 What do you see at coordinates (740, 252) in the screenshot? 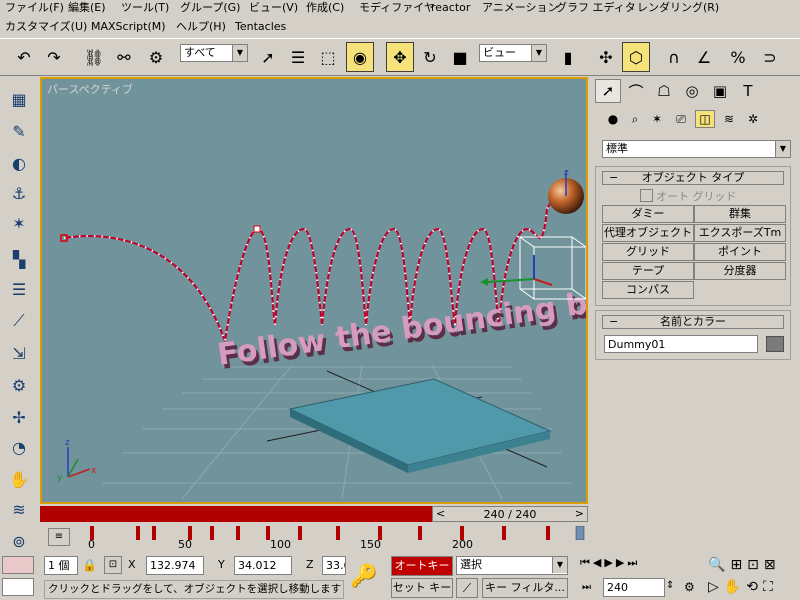
I see `point-button: ポイント` at bounding box center [740, 252].